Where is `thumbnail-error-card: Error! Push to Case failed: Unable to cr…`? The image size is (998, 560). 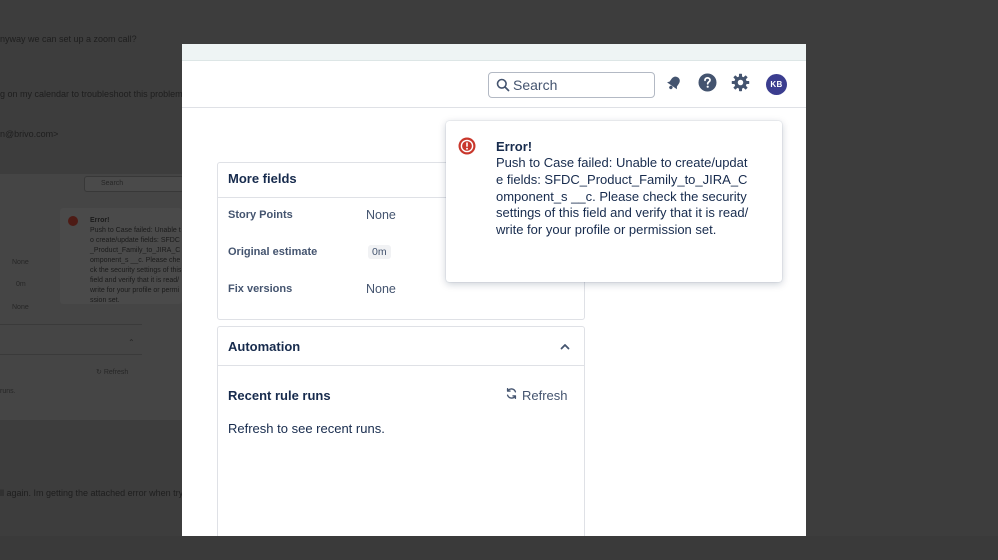 thumbnail-error-card: Error! Push to Case failed: Unable to cr… is located at coordinates (121, 256).